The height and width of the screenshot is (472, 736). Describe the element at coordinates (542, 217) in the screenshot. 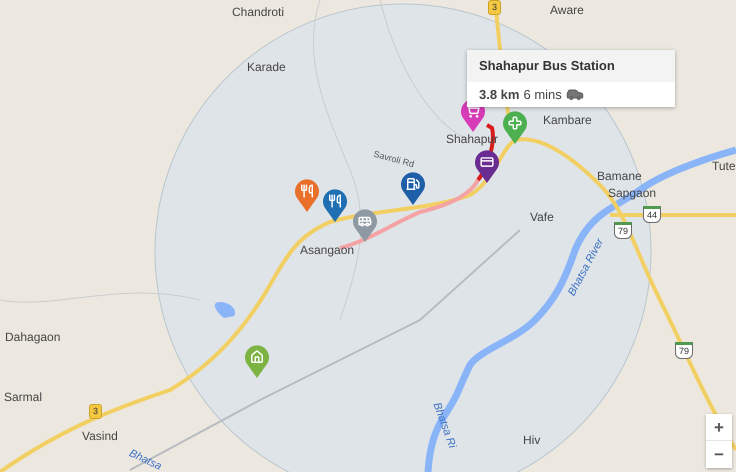

I see `place-label: Vafe` at that location.